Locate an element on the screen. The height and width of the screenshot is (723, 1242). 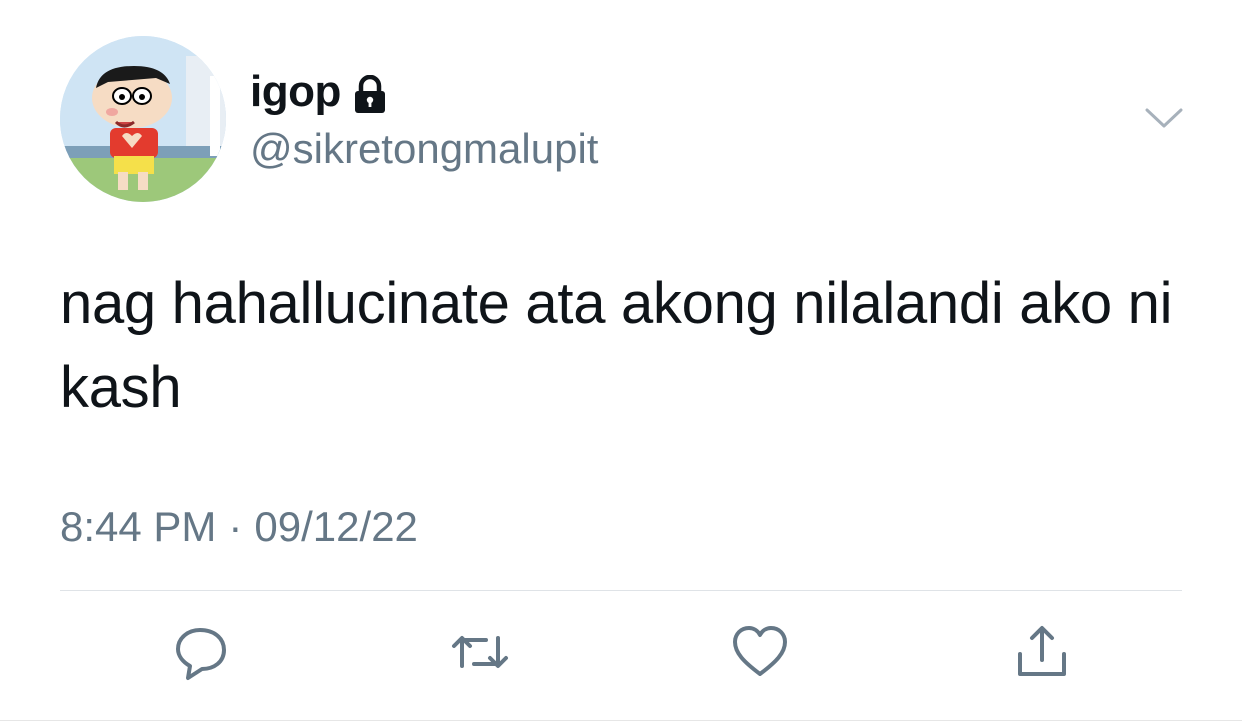
divider is located at coordinates (621, 590).